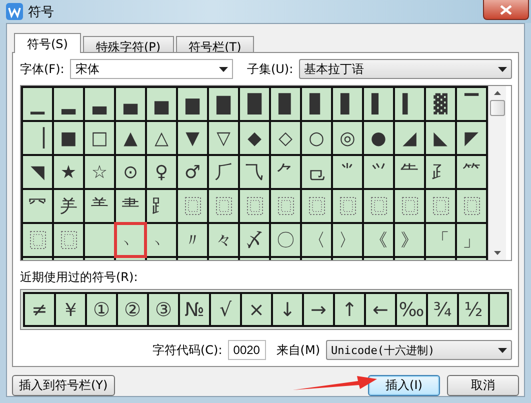 Image resolution: width=531 pixels, height=403 pixels. What do you see at coordinates (254, 104) in the screenshot?
I see `symbol-cell: █` at bounding box center [254, 104].